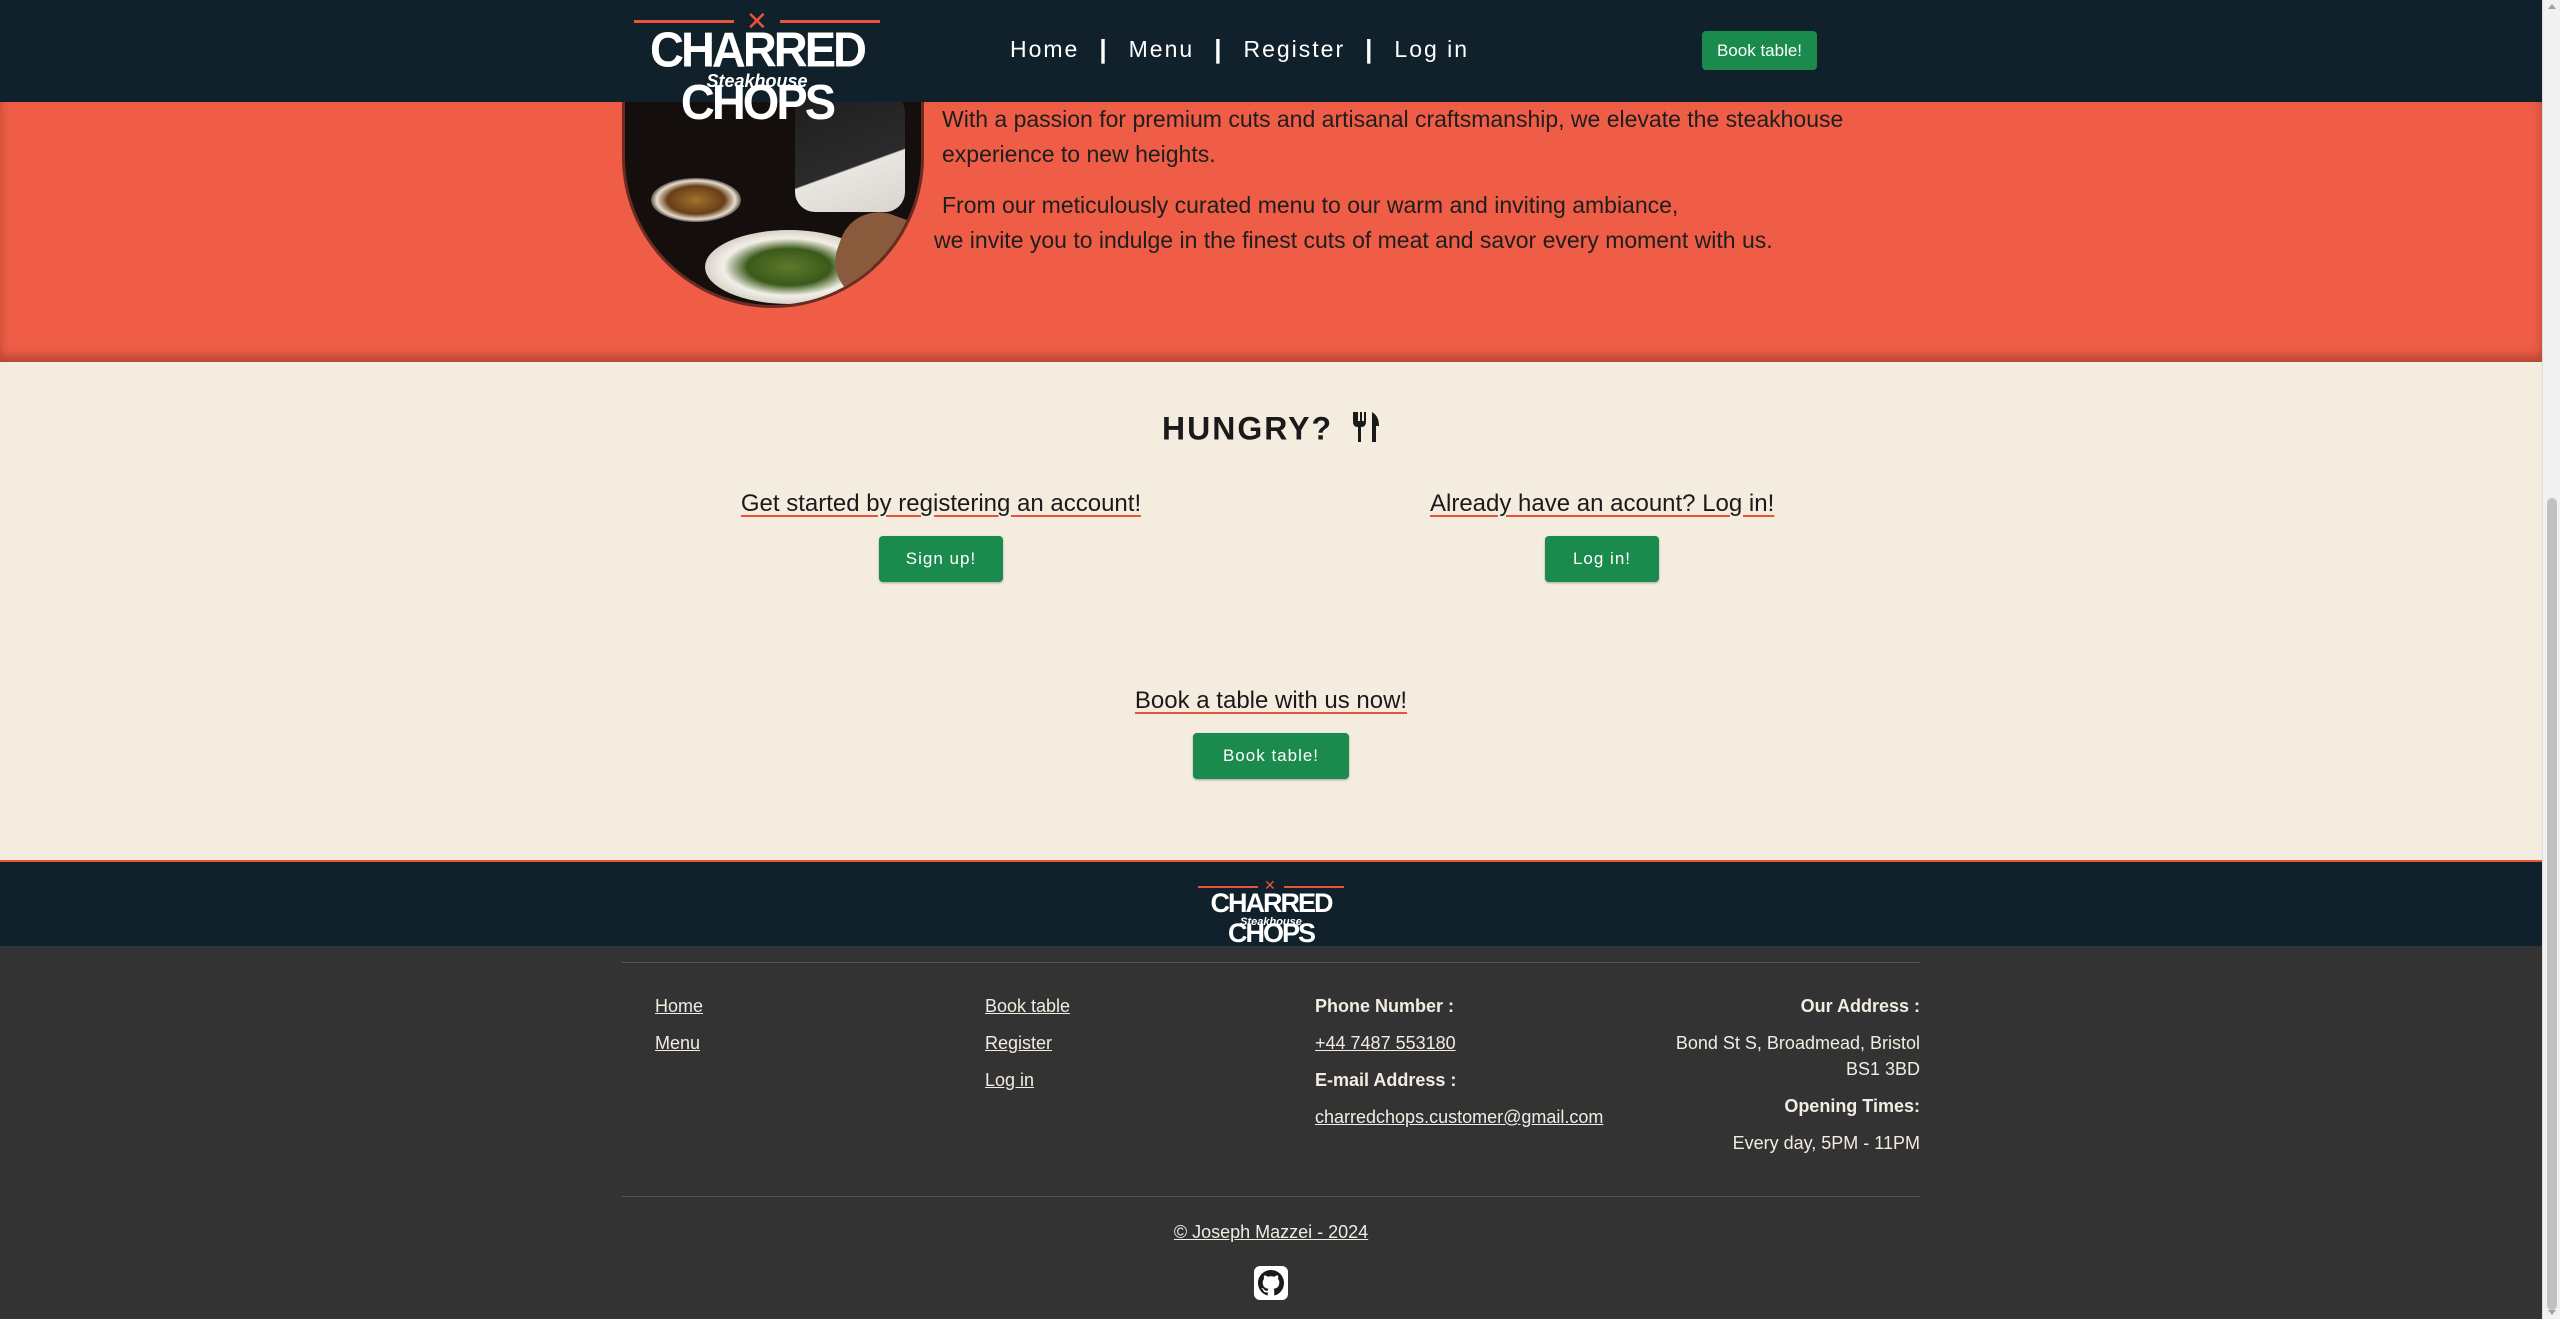 The height and width of the screenshot is (1319, 2560). Describe the element at coordinates (1271, 922) in the screenshot. I see `footer-logo-tagline: Steakhouse` at that location.